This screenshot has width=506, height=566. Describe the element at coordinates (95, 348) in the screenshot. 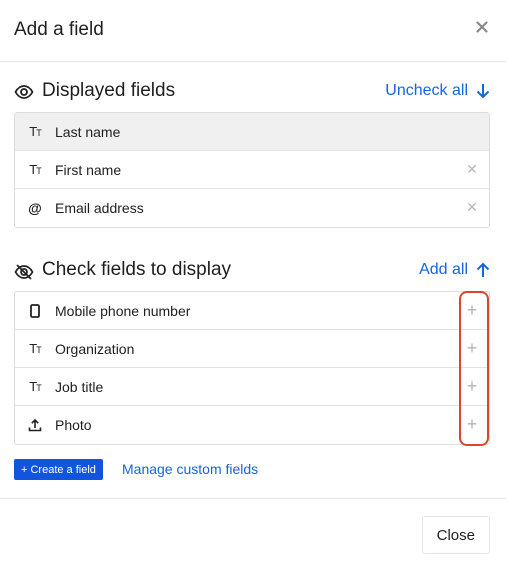

I see `field-label: Organization` at that location.